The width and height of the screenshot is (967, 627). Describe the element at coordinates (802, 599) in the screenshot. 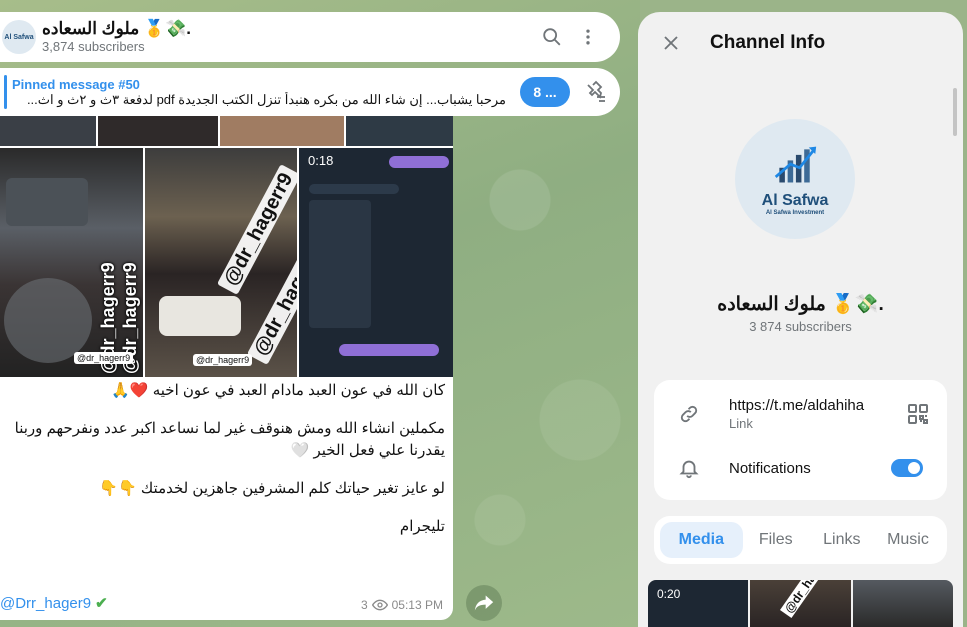

I see `watermark: @dr_hag` at that location.